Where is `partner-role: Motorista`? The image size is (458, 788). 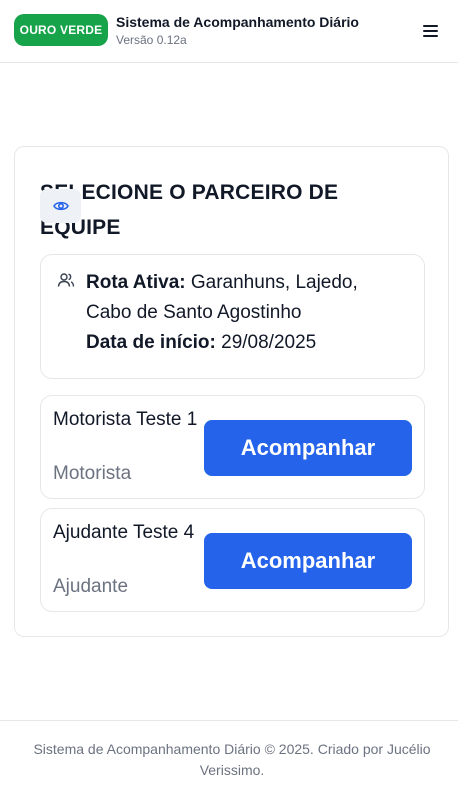
partner-role: Motorista is located at coordinates (92, 473).